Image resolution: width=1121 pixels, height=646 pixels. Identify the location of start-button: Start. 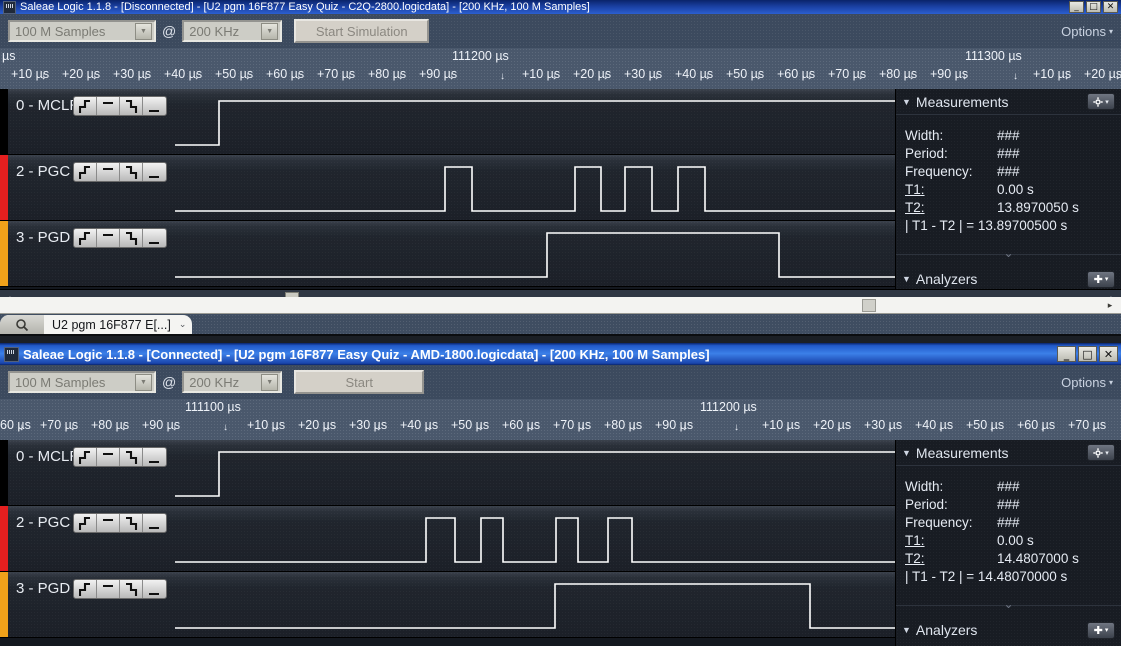
(359, 382).